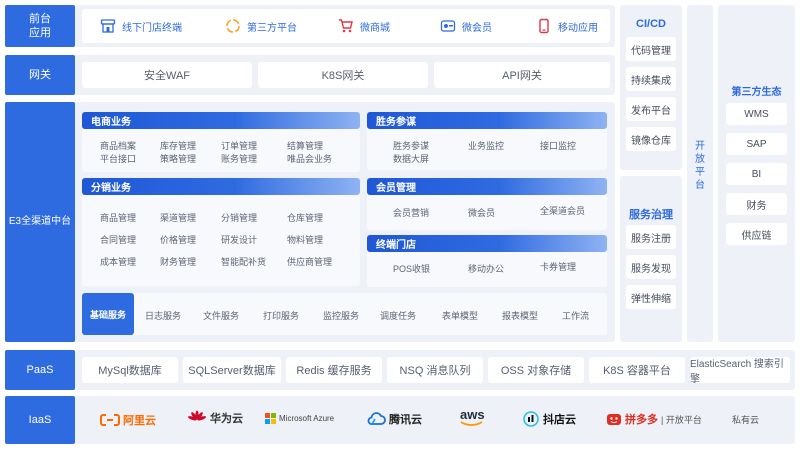 The height and width of the screenshot is (450, 800). Describe the element at coordinates (40, 75) in the screenshot. I see `gateway-label: 网关` at that location.